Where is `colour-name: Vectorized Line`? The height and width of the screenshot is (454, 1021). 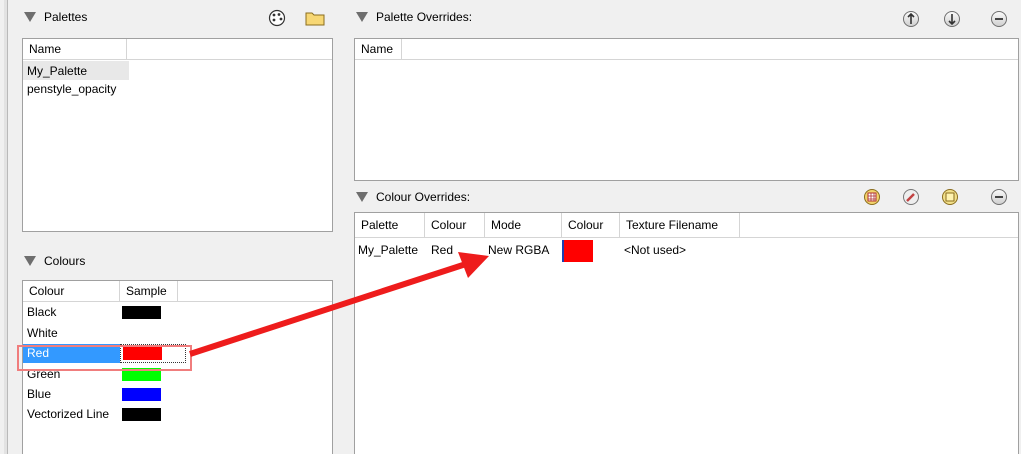 colour-name: Vectorized Line is located at coordinates (68, 414).